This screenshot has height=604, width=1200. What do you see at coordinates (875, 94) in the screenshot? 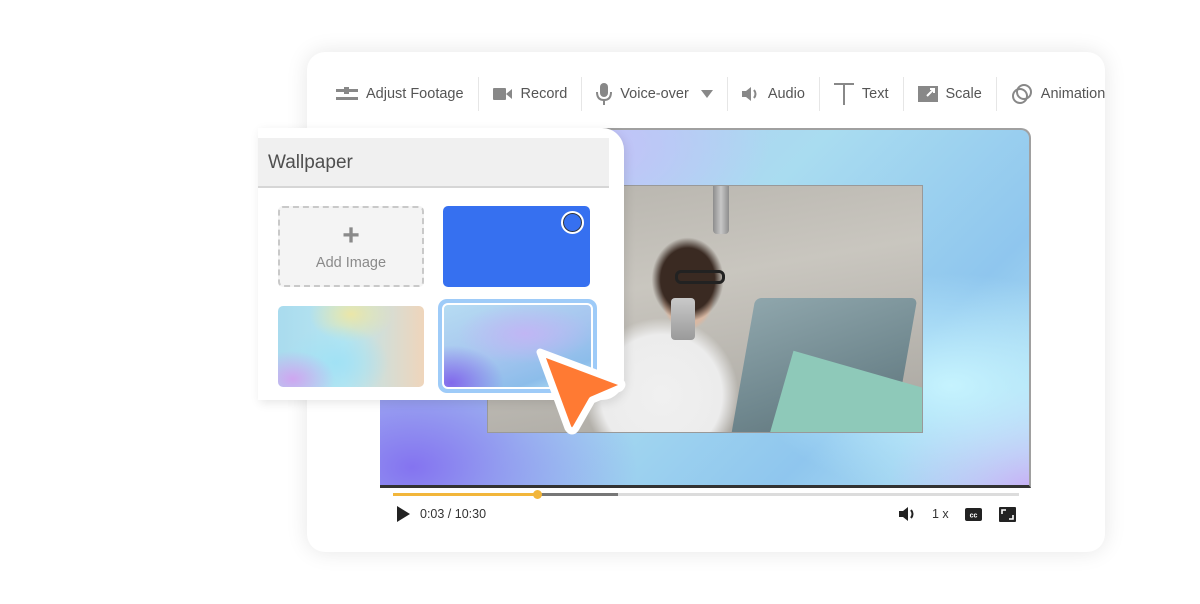
I see `toolbar-label: Text` at bounding box center [875, 94].